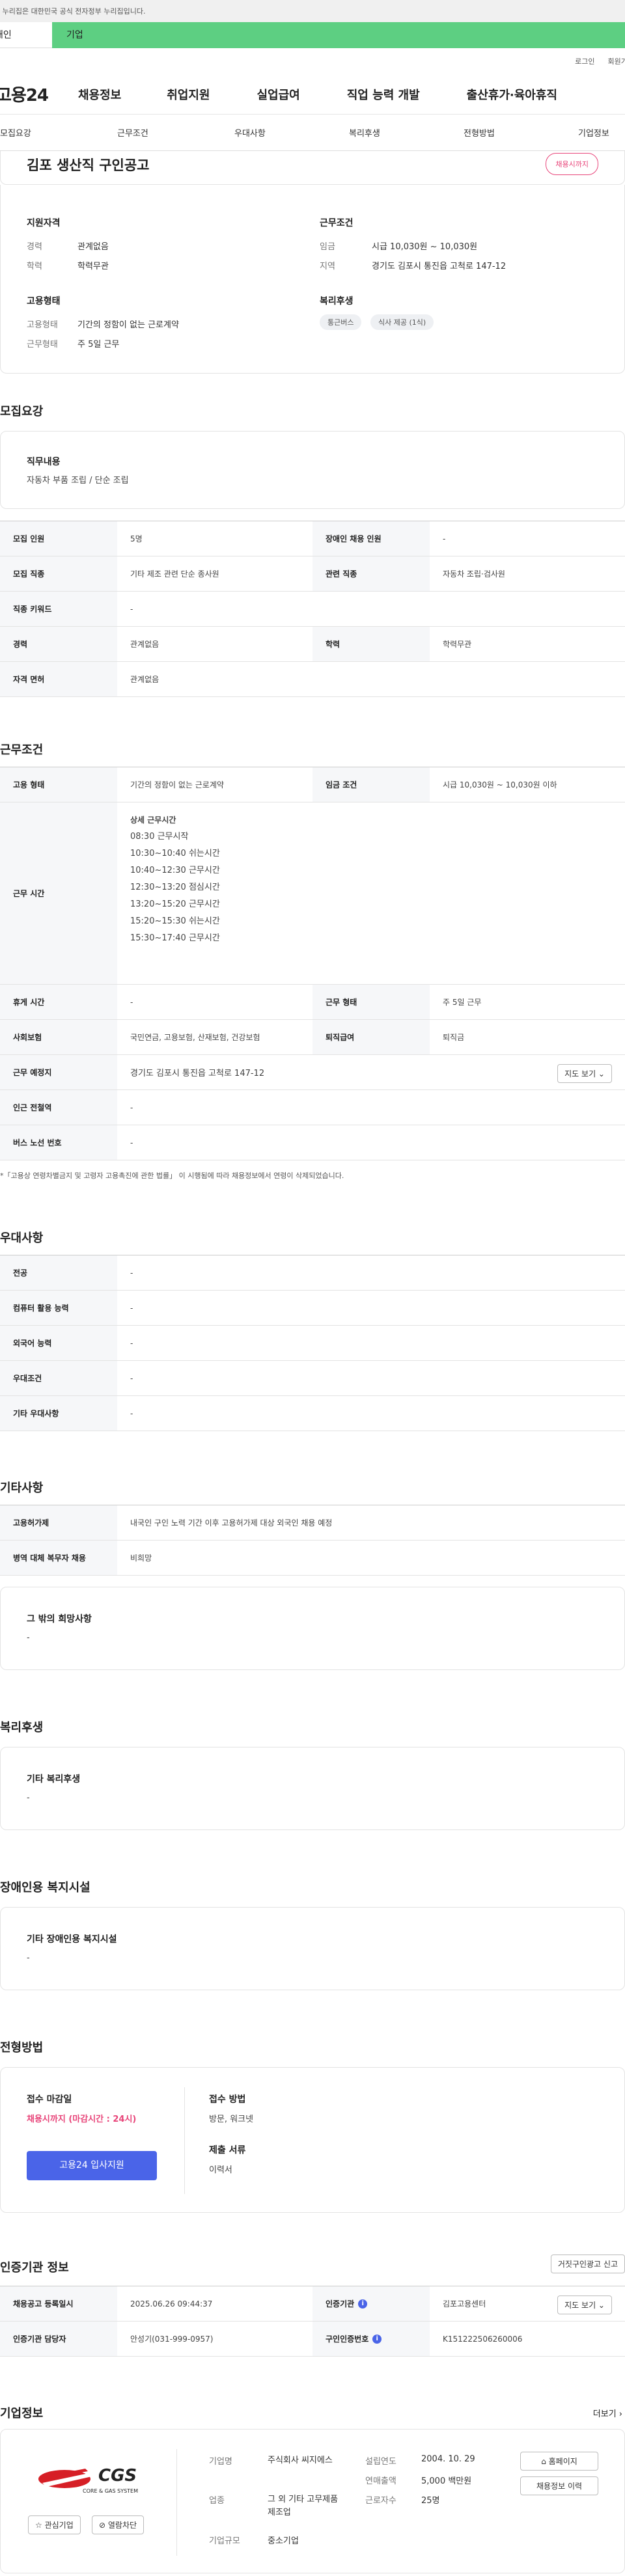  I want to click on table-header: 모집 인원, so click(58, 538).